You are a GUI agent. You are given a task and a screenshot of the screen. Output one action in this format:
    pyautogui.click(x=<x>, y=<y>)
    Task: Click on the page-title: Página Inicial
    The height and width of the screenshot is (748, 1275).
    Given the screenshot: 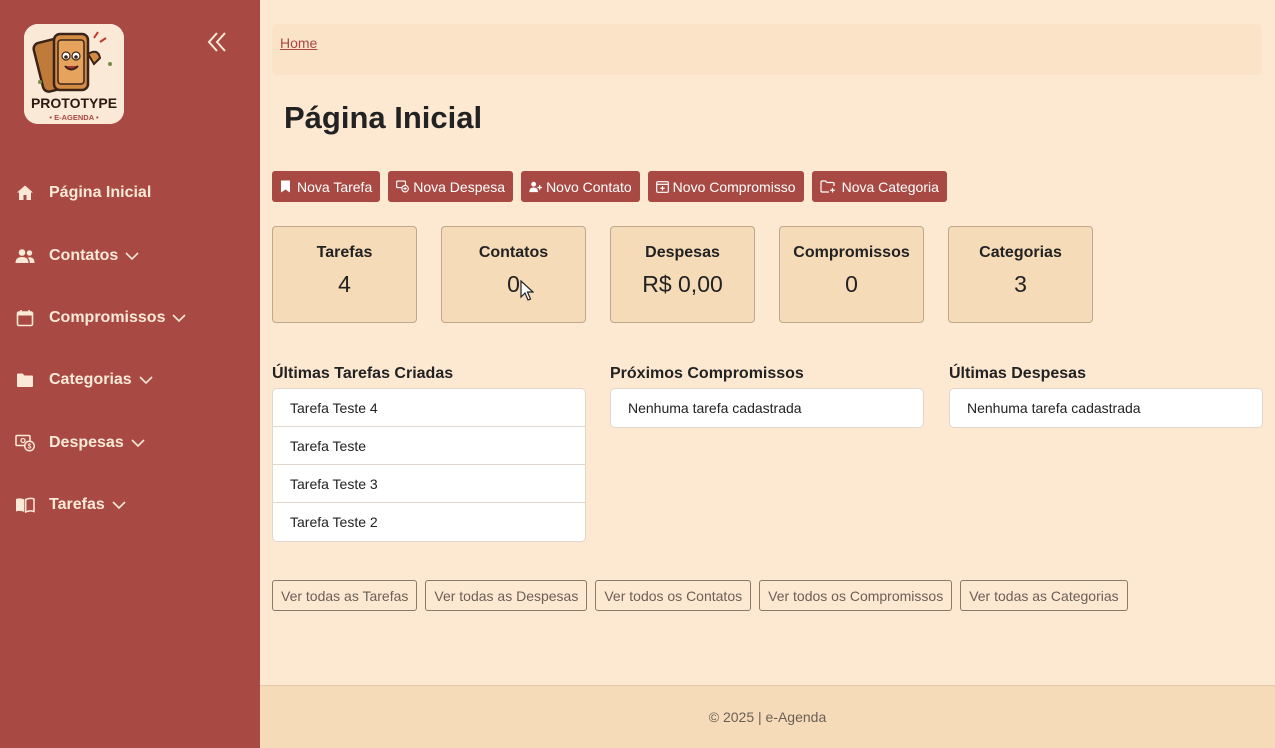 What is the action you would take?
    pyautogui.click(x=383, y=117)
    